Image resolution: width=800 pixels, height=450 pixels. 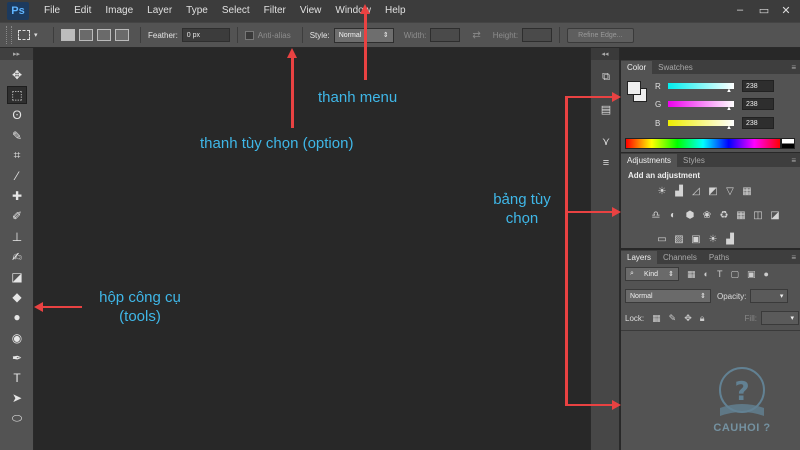 I want to click on green-slider: ▲, so click(x=701, y=106).